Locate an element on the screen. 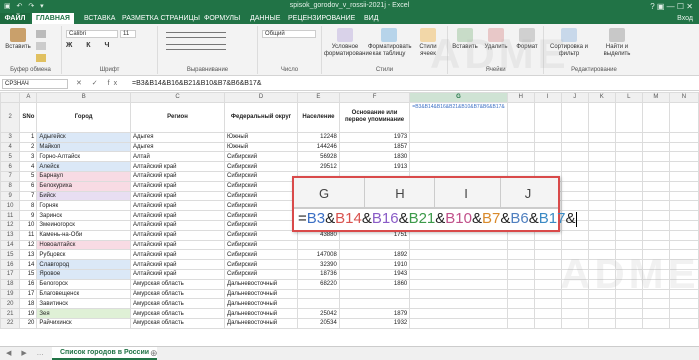  cell-number: 3 is located at coordinates (28, 157).